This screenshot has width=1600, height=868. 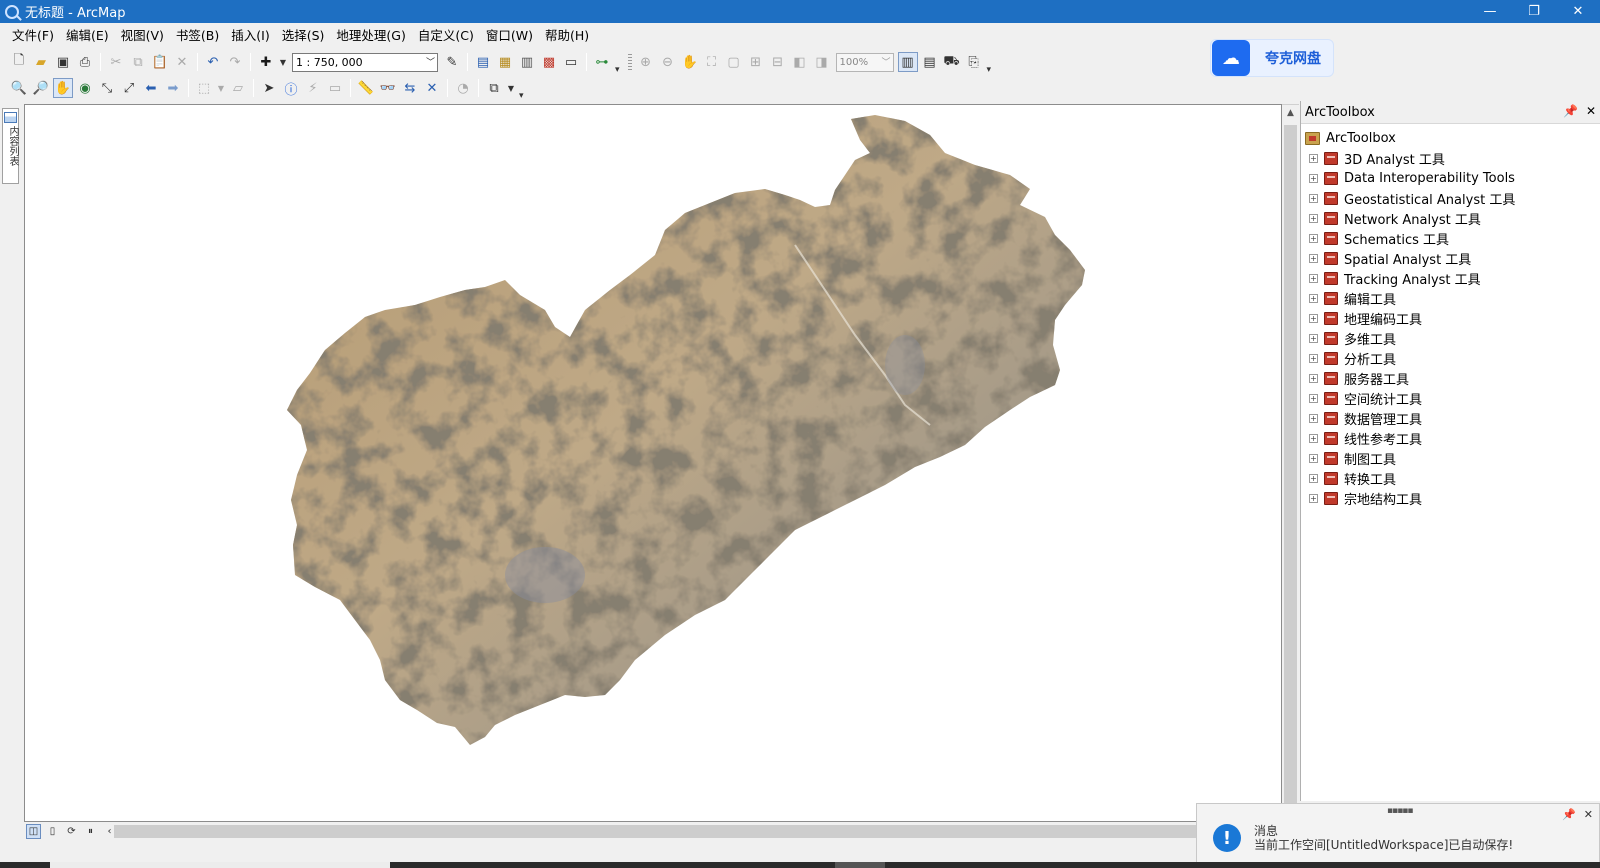 I want to click on map-vertical-scrollbar: ▲, so click(x=1290, y=463).